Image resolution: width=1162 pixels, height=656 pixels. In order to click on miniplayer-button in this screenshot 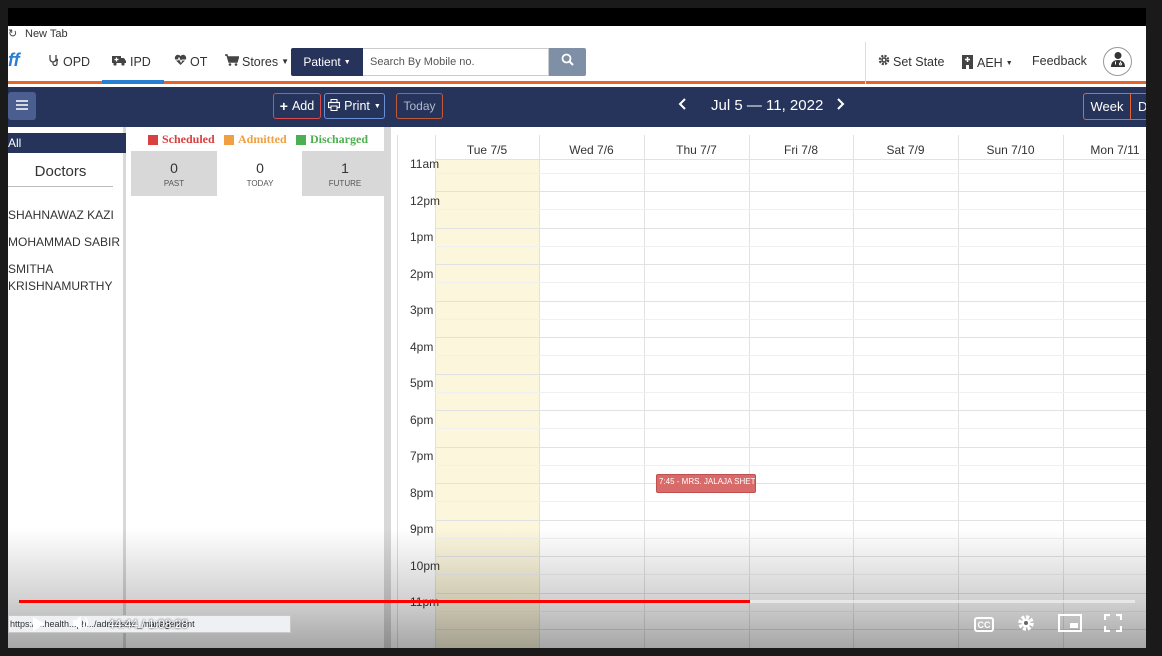, I will do `click(1070, 625)`.